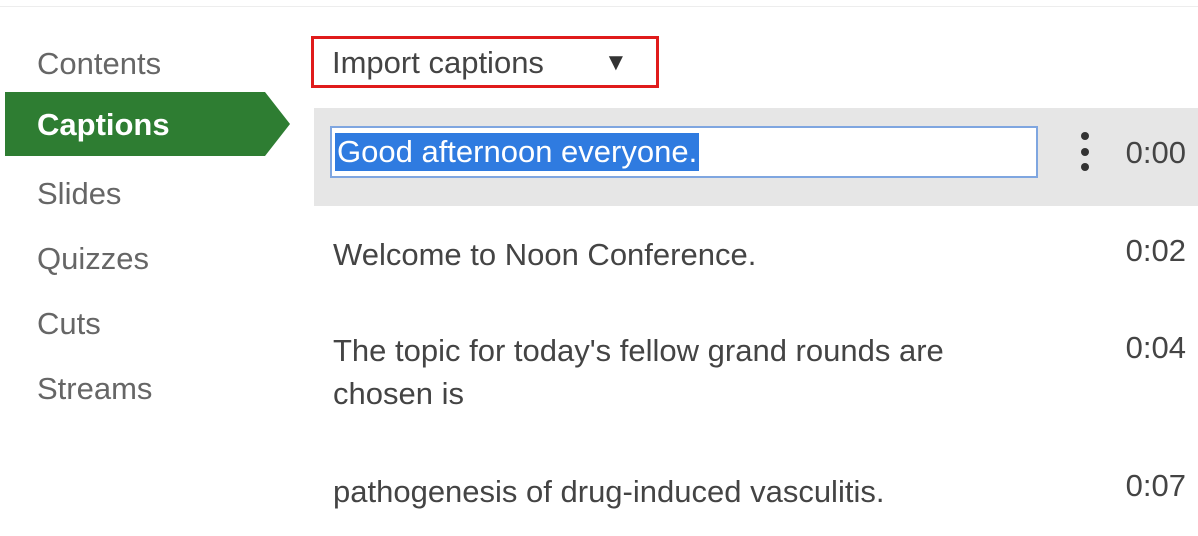 The image size is (1198, 536). I want to click on sidebar-item-contents: Contents, so click(145, 64).